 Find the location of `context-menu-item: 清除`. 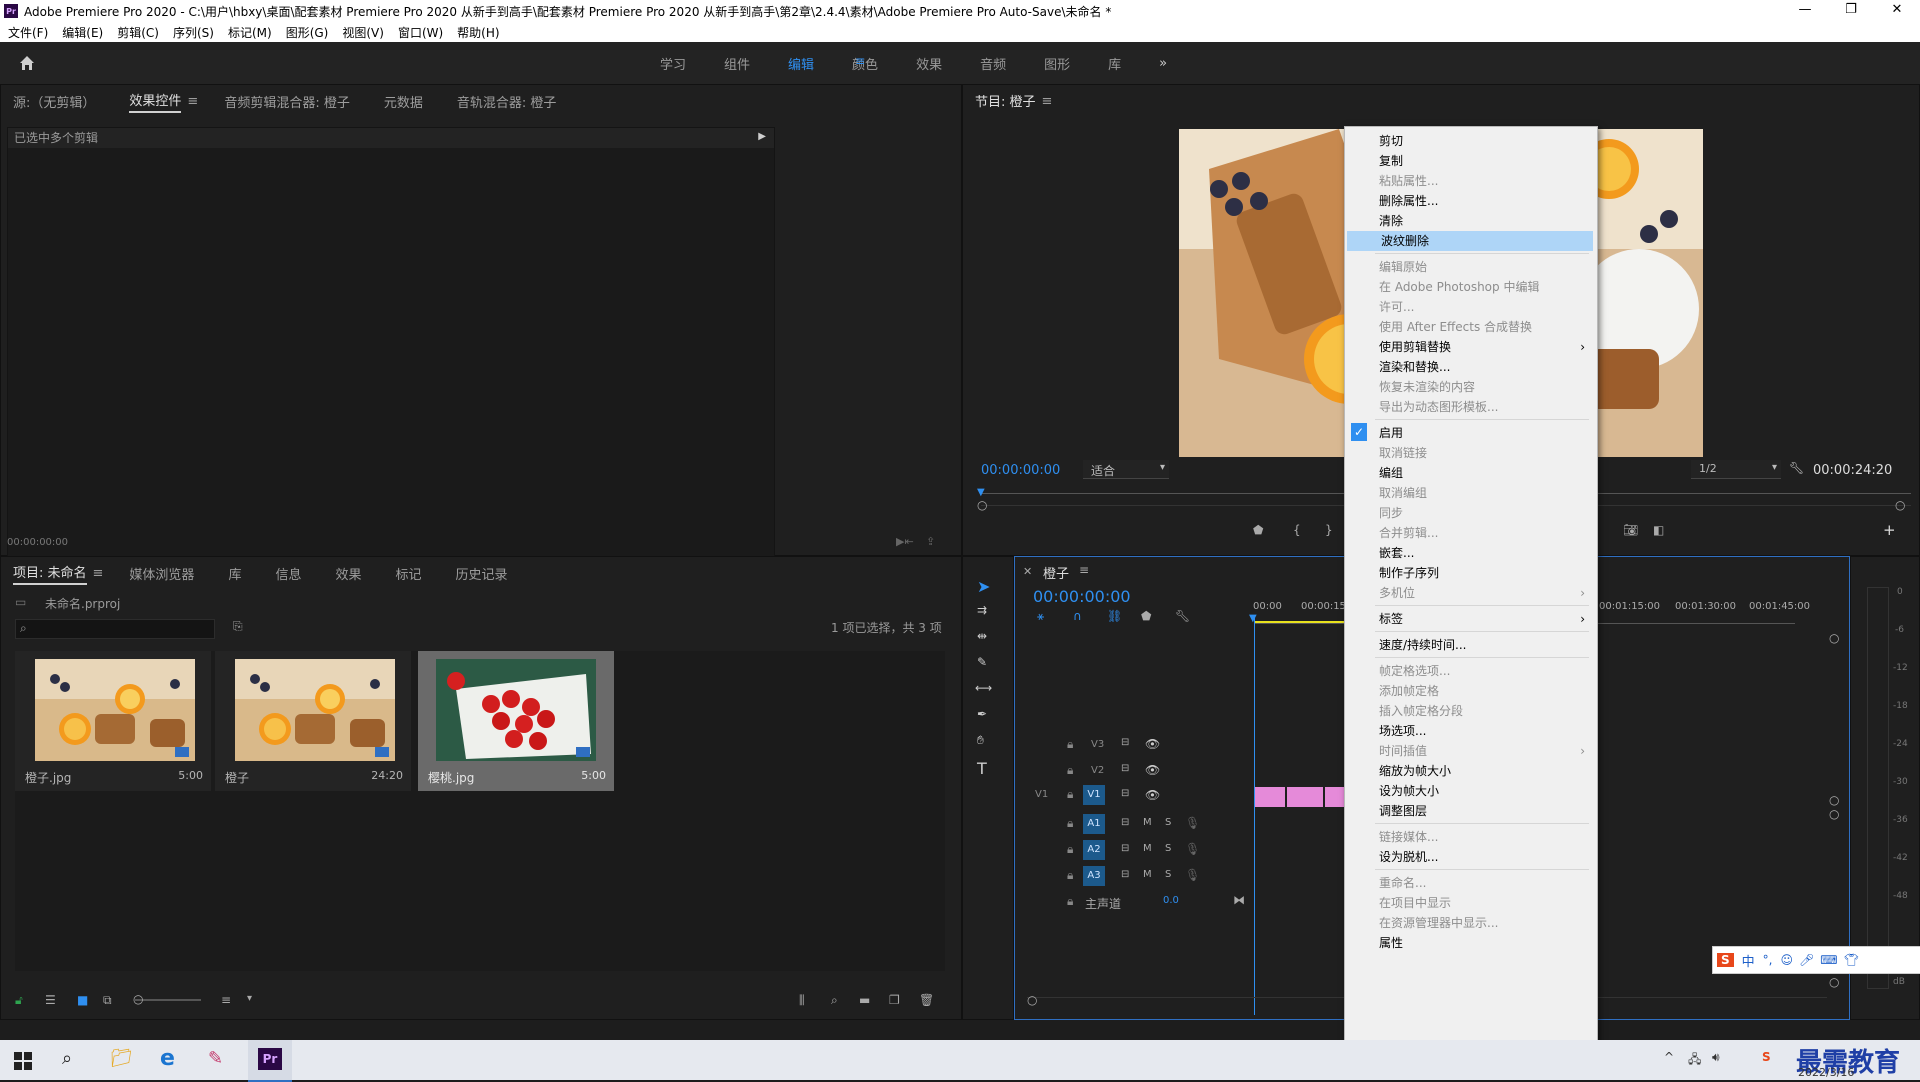

context-menu-item: 清除 is located at coordinates (1470, 221).